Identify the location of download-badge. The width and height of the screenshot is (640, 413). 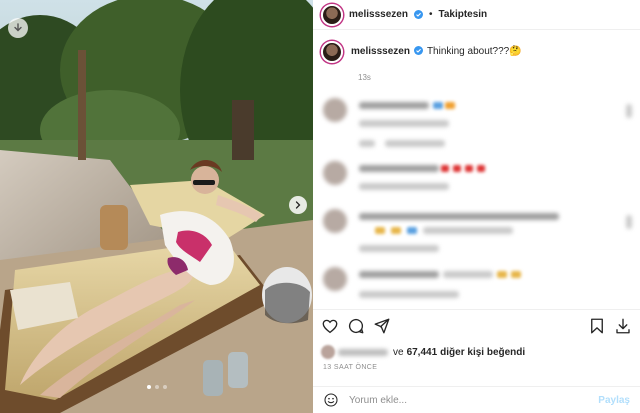
(18, 28).